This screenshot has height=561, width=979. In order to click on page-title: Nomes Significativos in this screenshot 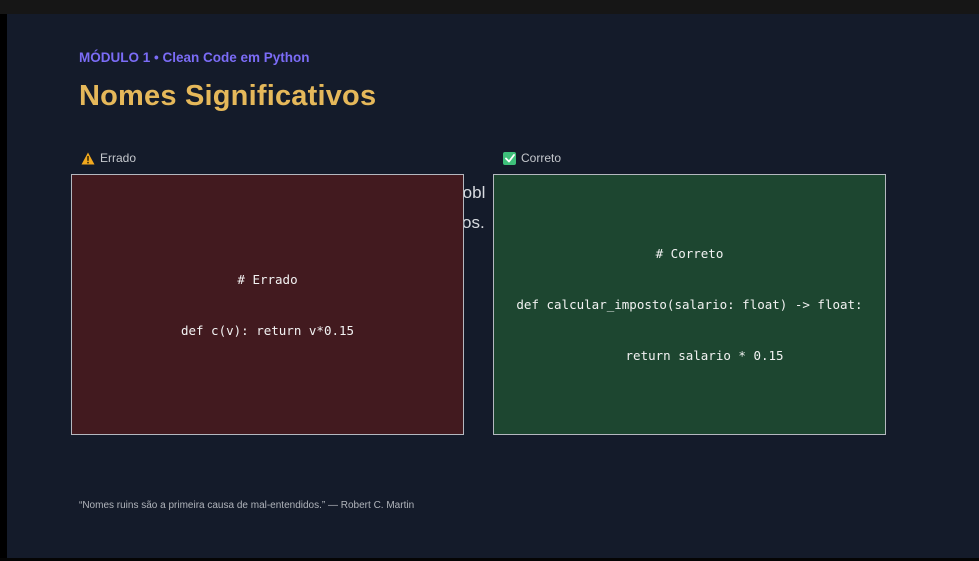, I will do `click(228, 96)`.